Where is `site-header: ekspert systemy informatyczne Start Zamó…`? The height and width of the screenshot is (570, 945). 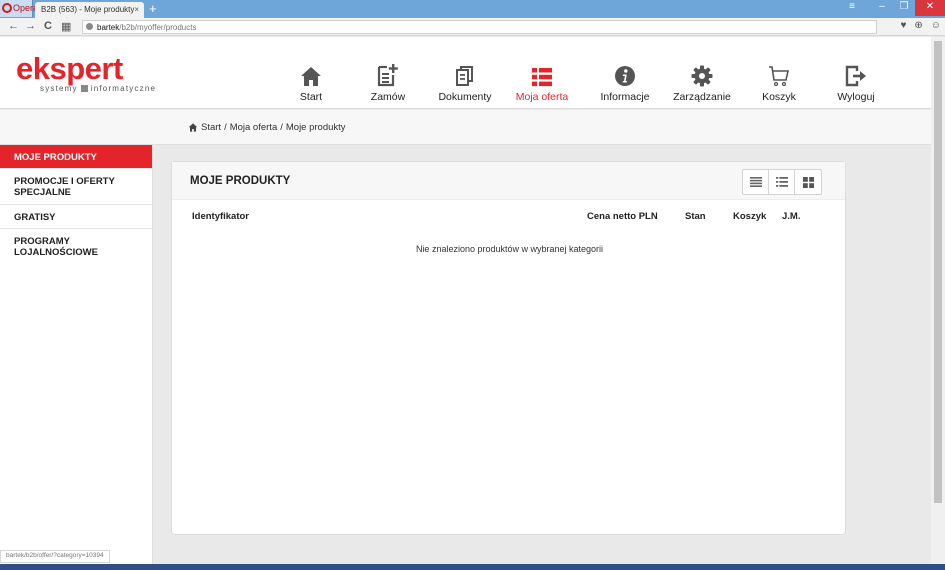
site-header: ekspert systemy informatyczne Start Zamó… is located at coordinates (465, 73).